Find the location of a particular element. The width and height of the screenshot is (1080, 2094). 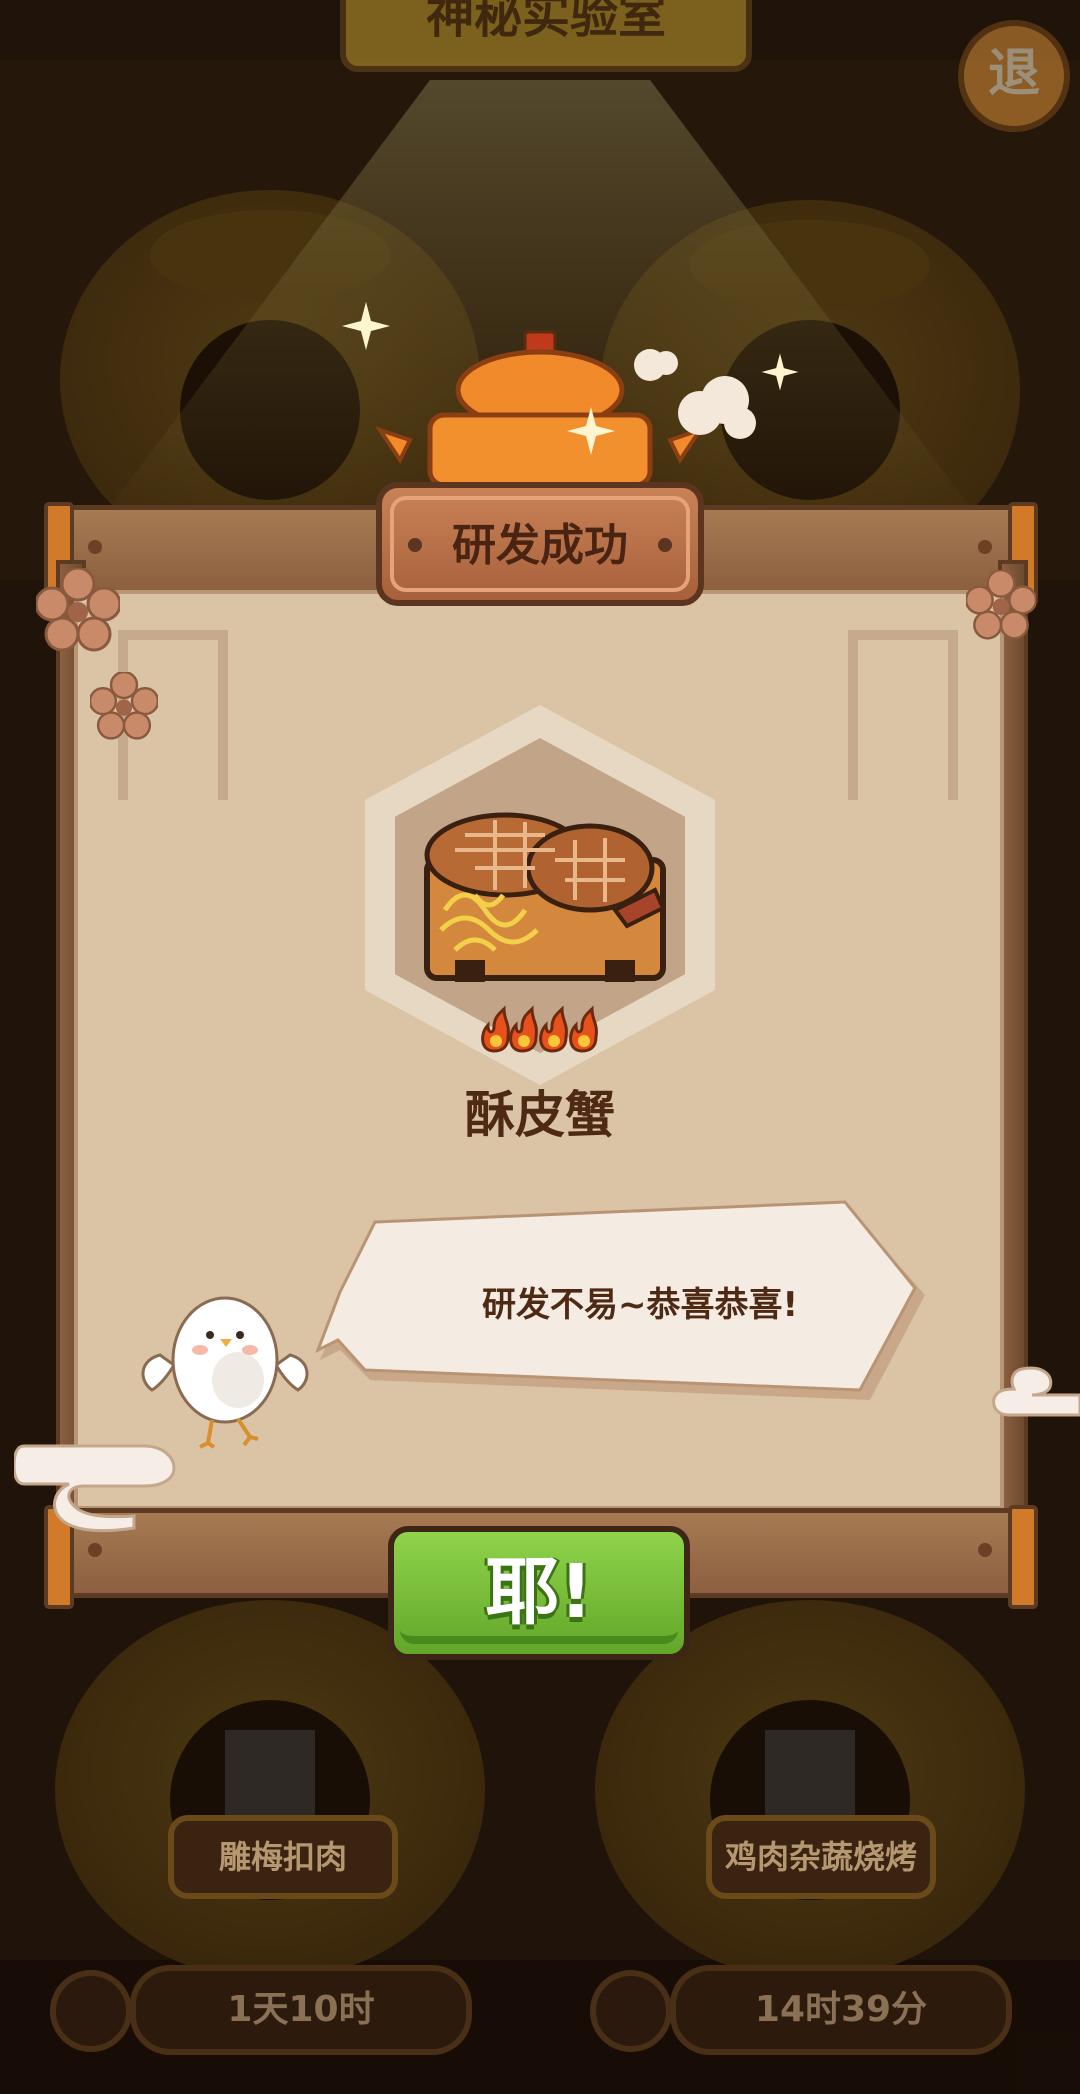

exit-button: 退 is located at coordinates (1014, 76).